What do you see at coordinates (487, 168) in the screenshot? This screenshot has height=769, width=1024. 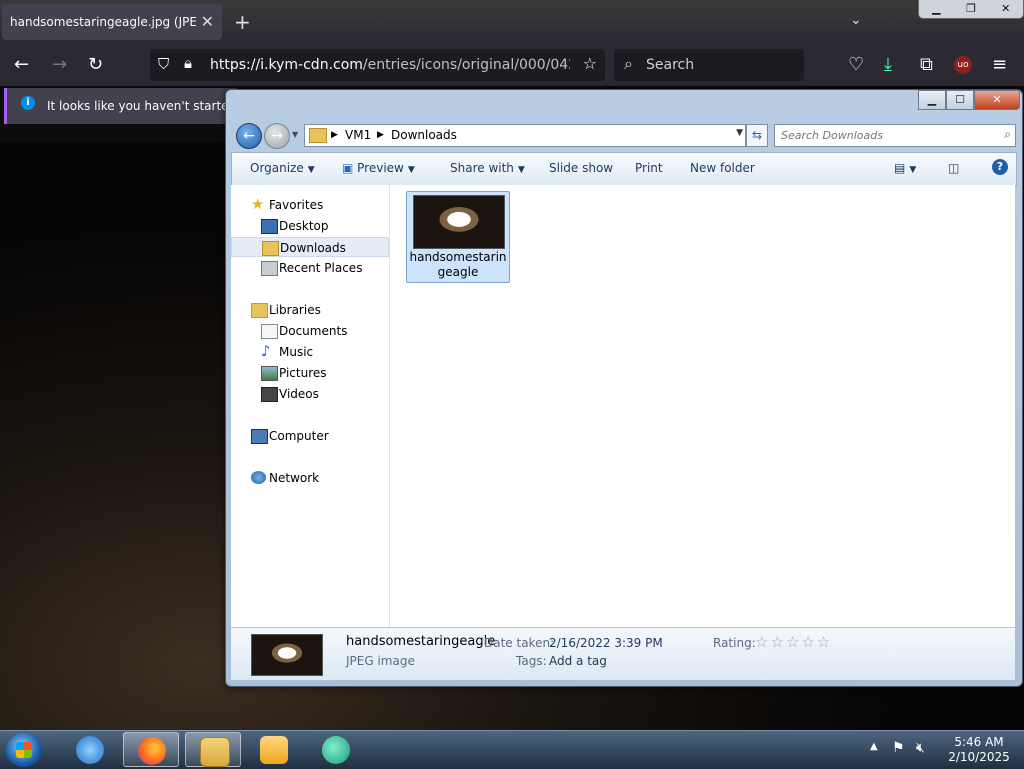 I see `share-with-button: Share with ▼` at bounding box center [487, 168].